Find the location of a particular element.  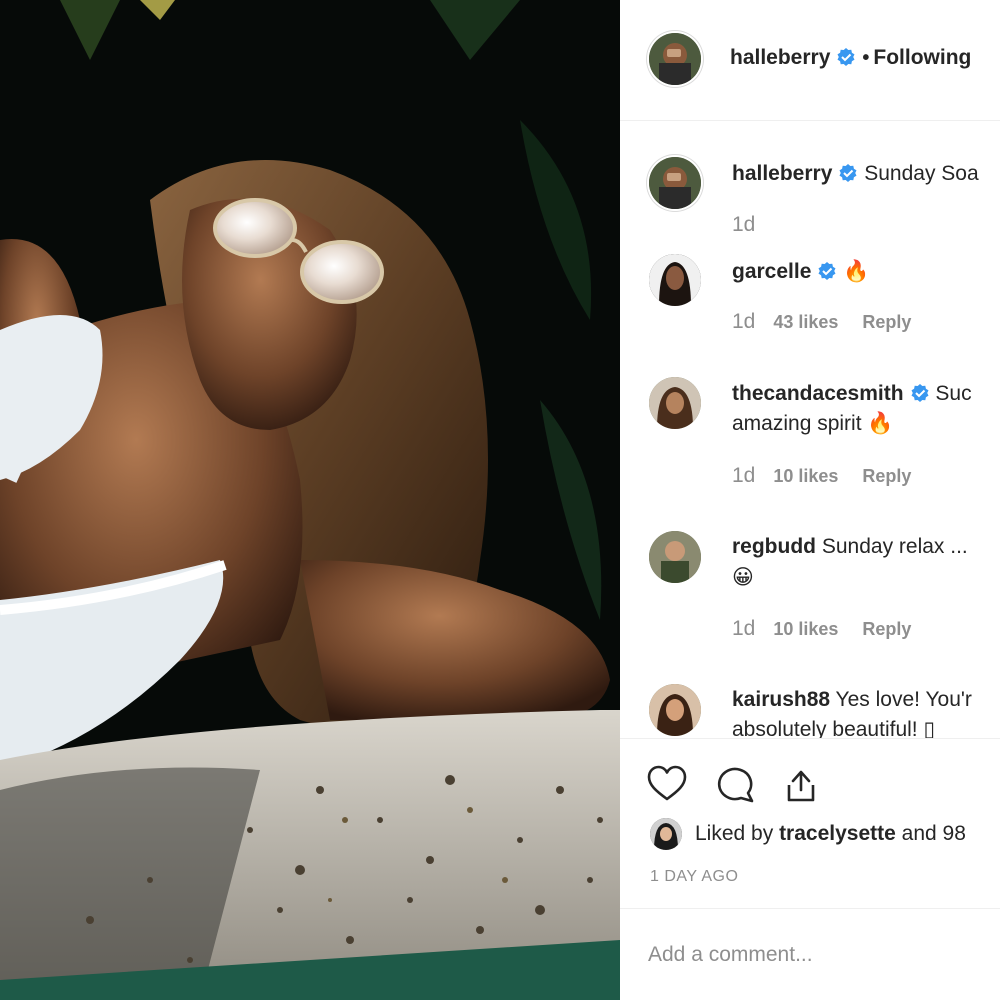

comment-line-2: absolutely beautiful! ▯ is located at coordinates (833, 726).